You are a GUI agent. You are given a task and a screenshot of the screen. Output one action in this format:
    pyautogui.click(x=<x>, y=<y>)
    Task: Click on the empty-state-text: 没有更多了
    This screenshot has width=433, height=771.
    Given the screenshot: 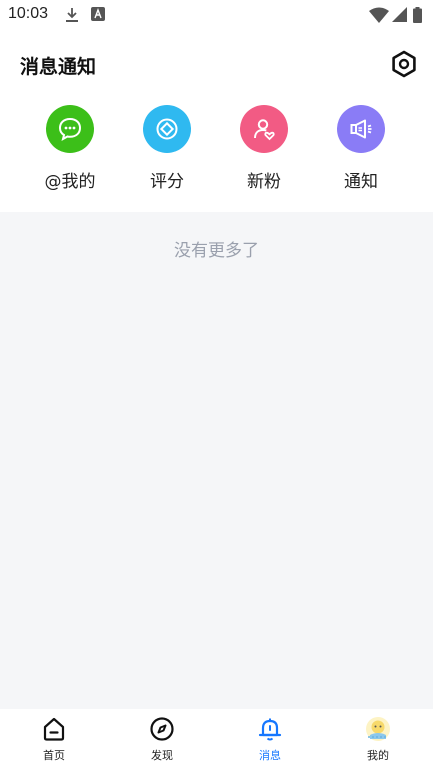 What is the action you would take?
    pyautogui.click(x=216, y=251)
    